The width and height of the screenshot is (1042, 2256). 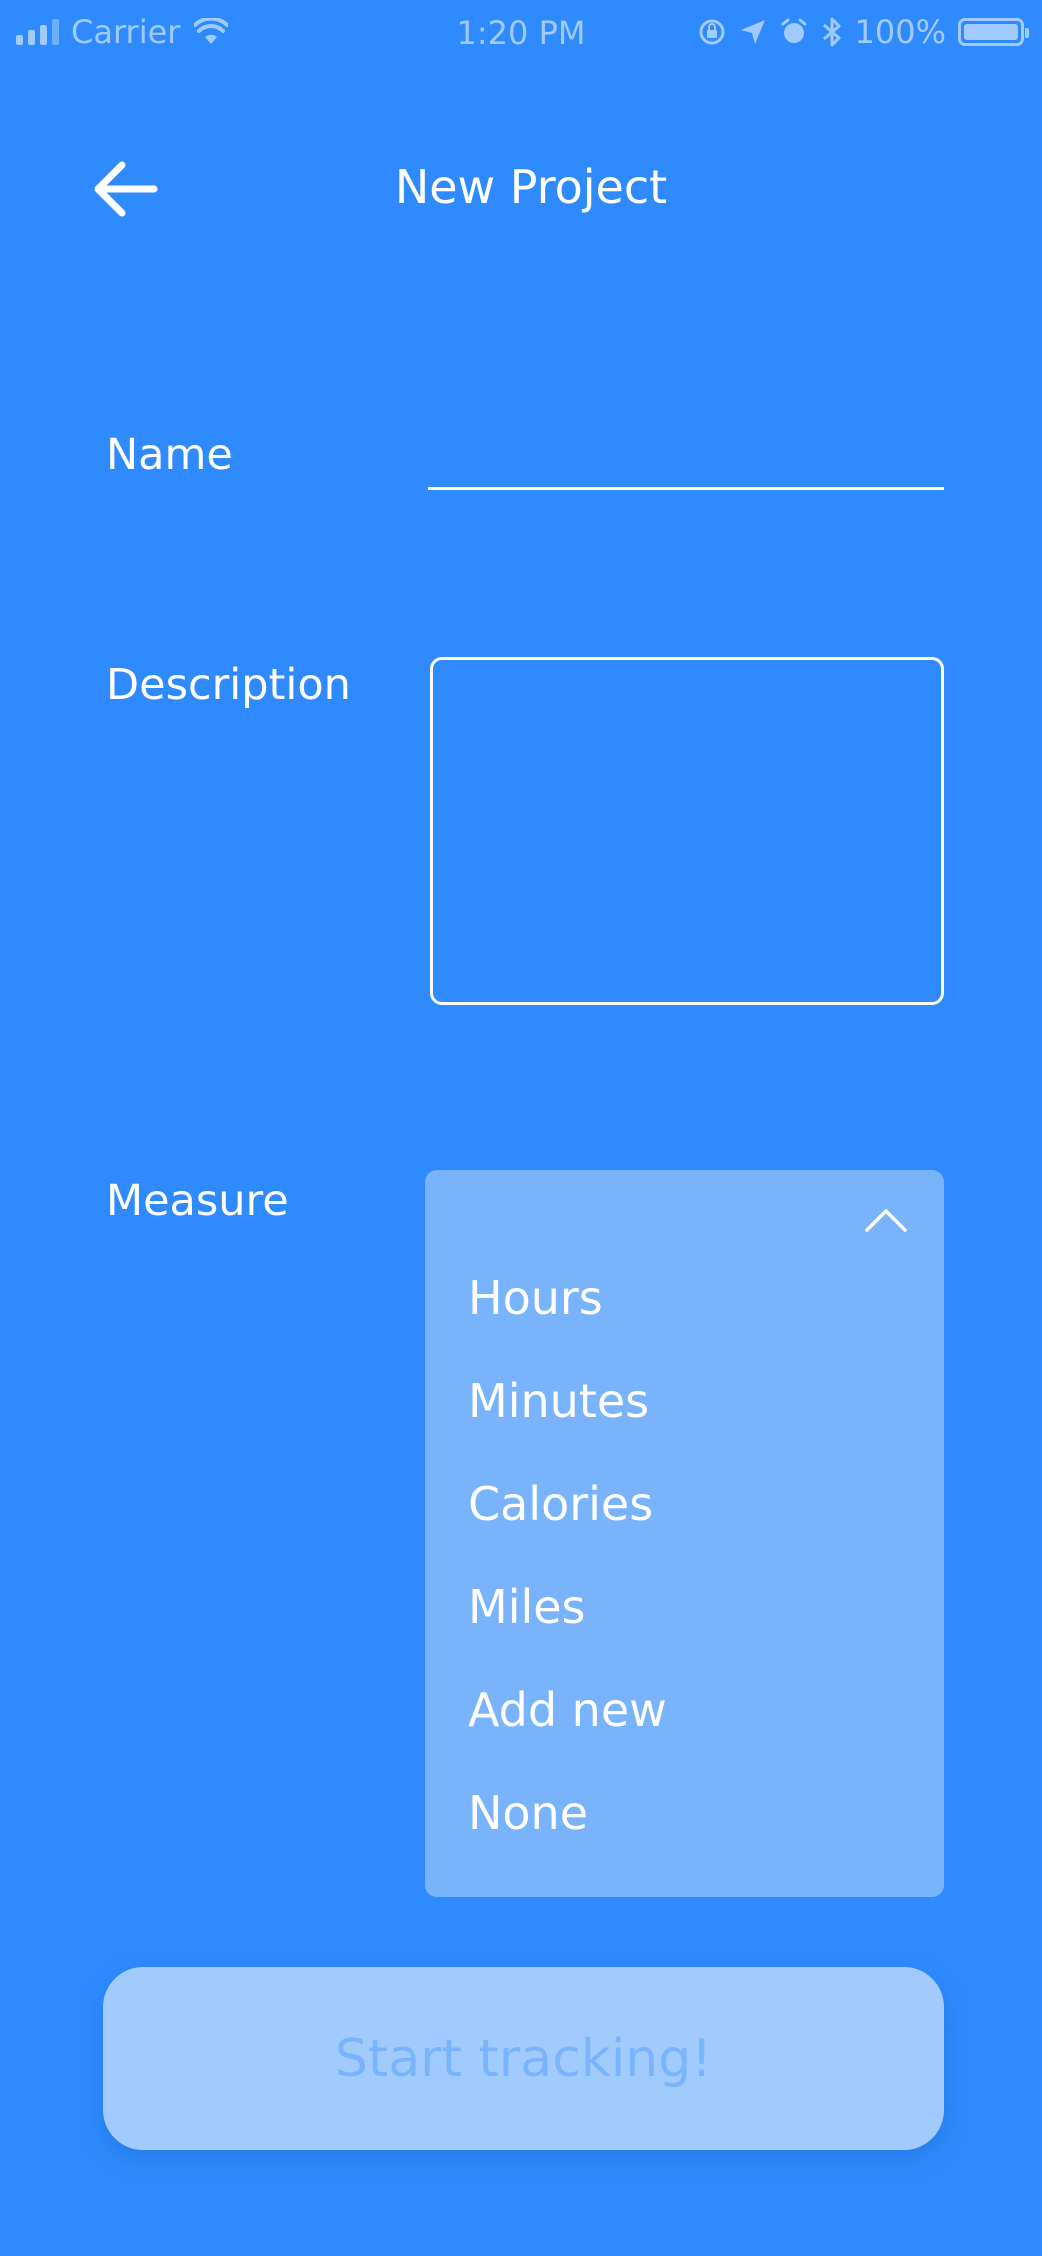 I want to click on status-bar: Carrier 1:20 PM 100%, so click(x=521, y=33).